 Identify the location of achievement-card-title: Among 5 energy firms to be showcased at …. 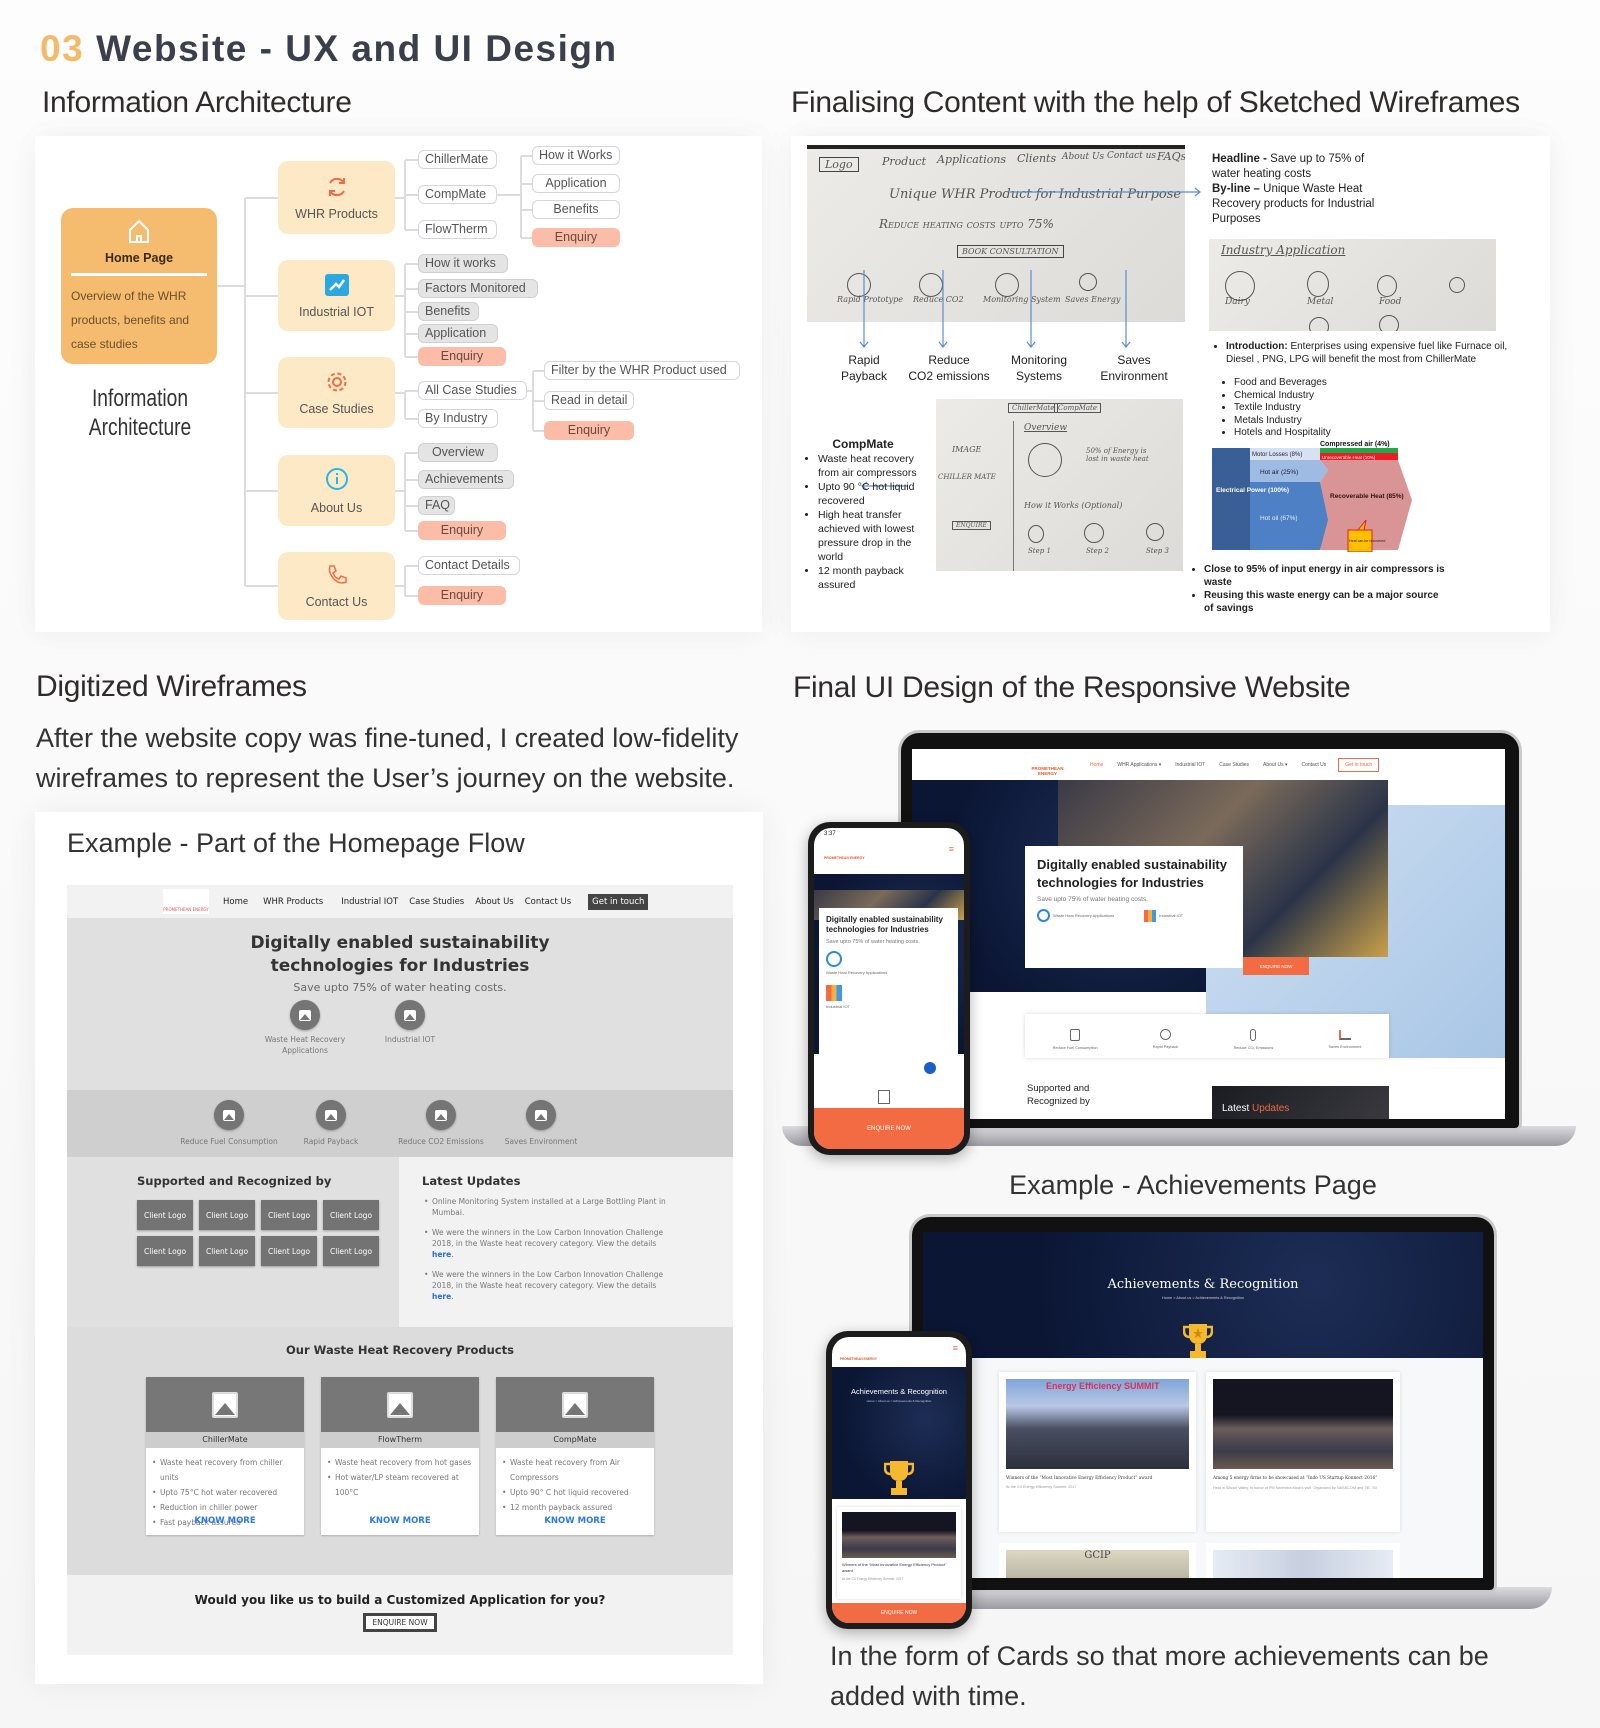
(1295, 1478).